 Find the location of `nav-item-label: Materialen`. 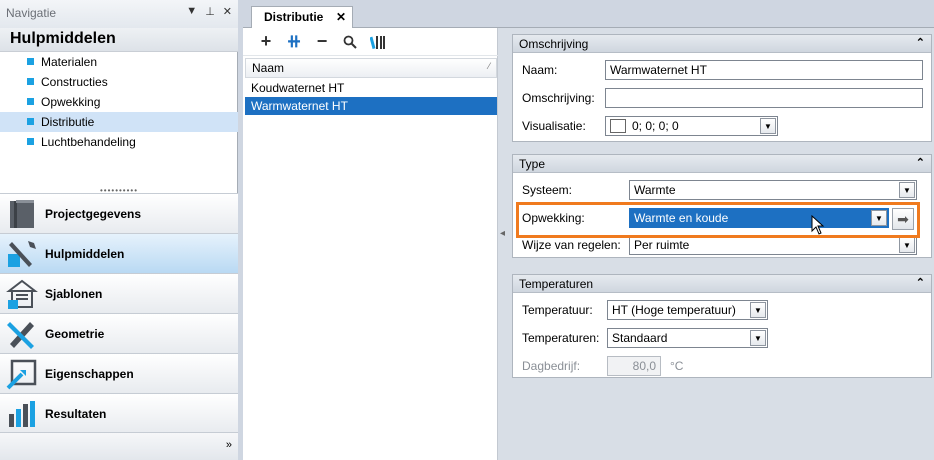

nav-item-label: Materialen is located at coordinates (69, 62).